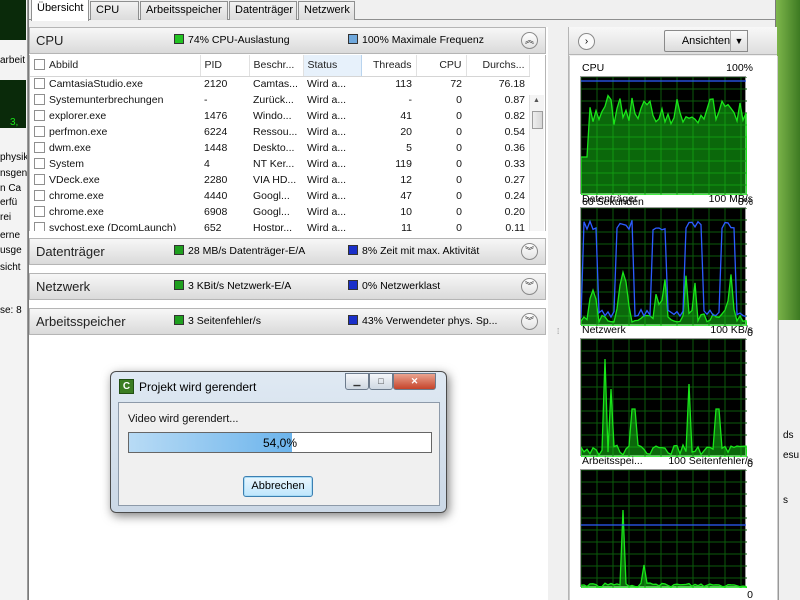 The image size is (800, 600). I want to click on cell-text: 47, so click(406, 196).